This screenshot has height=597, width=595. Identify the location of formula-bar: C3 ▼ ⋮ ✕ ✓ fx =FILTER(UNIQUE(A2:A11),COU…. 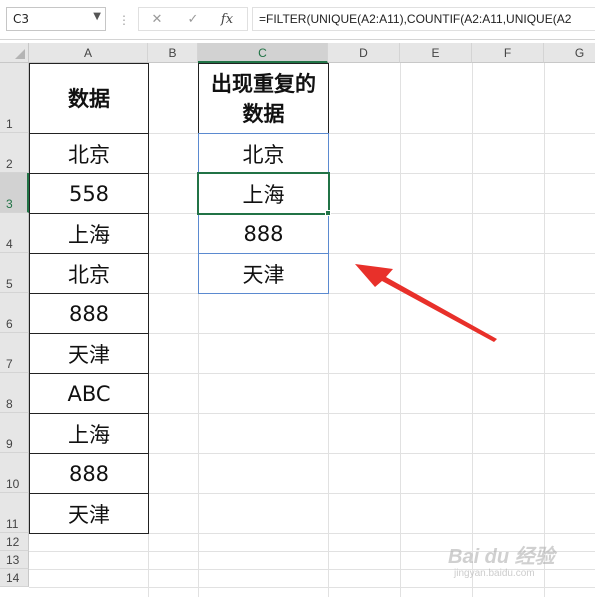
(297, 20).